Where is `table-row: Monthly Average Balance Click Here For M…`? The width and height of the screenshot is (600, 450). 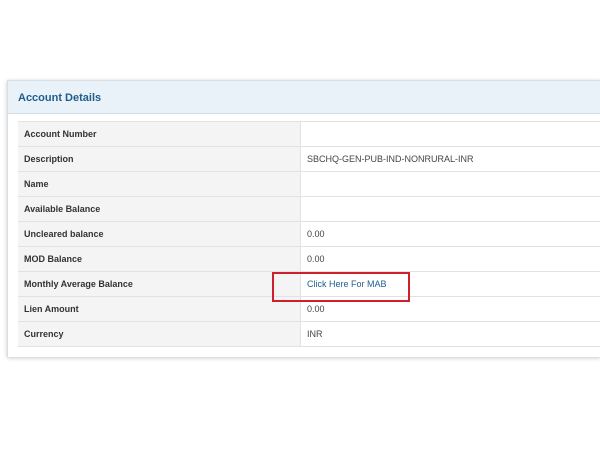
table-row: Monthly Average Balance Click Here For M… is located at coordinates (309, 284).